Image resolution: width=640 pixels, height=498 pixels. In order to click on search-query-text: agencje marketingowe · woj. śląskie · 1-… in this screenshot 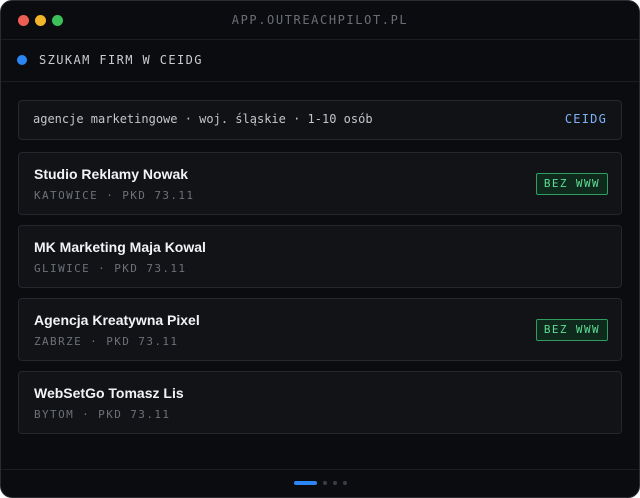, I will do `click(203, 119)`.